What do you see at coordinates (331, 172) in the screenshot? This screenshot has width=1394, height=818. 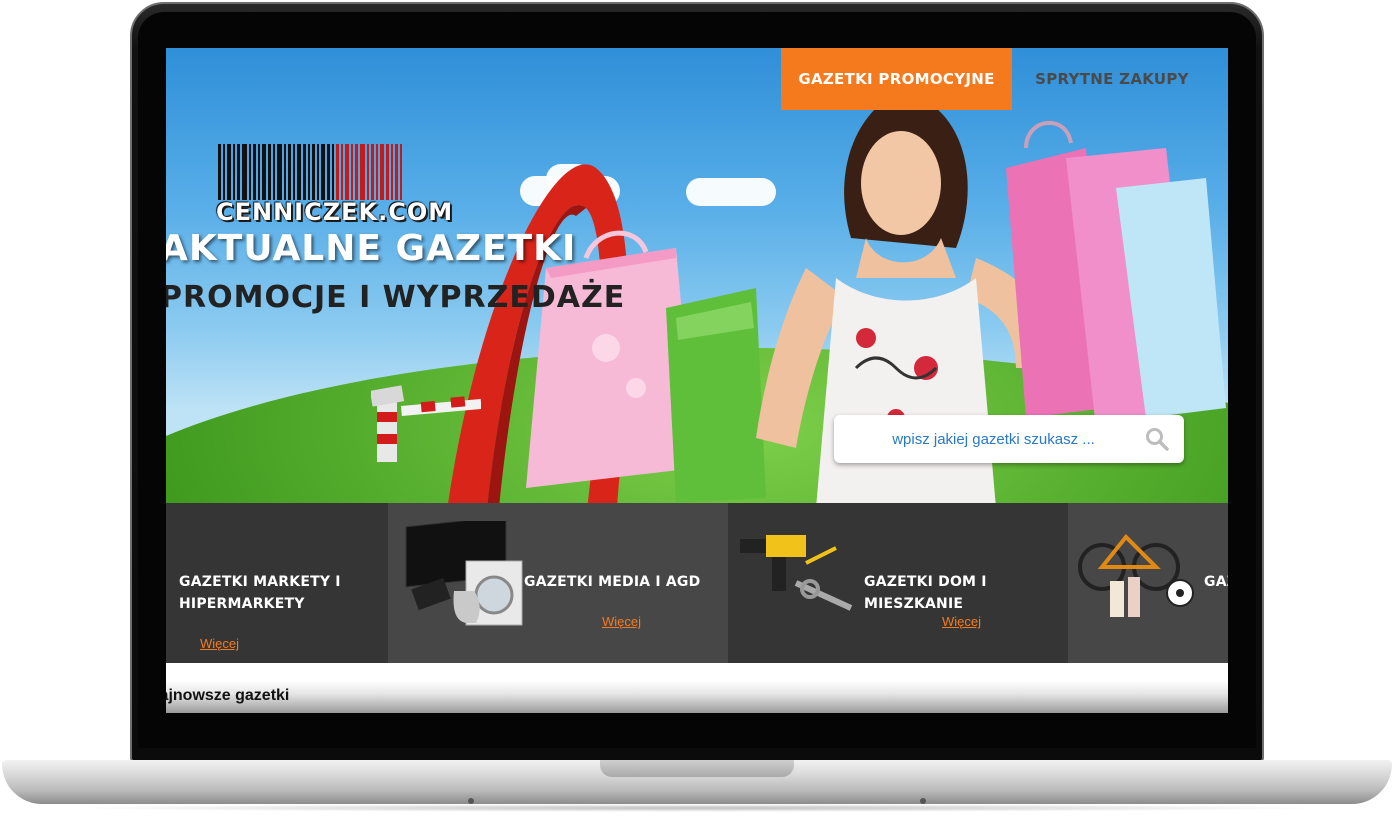 I see `barcode-icon` at bounding box center [331, 172].